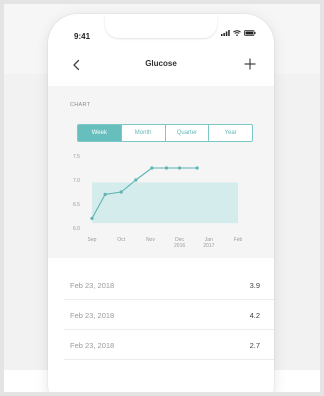  I want to click on x-tick-label: Jan 2017, so click(208, 243).